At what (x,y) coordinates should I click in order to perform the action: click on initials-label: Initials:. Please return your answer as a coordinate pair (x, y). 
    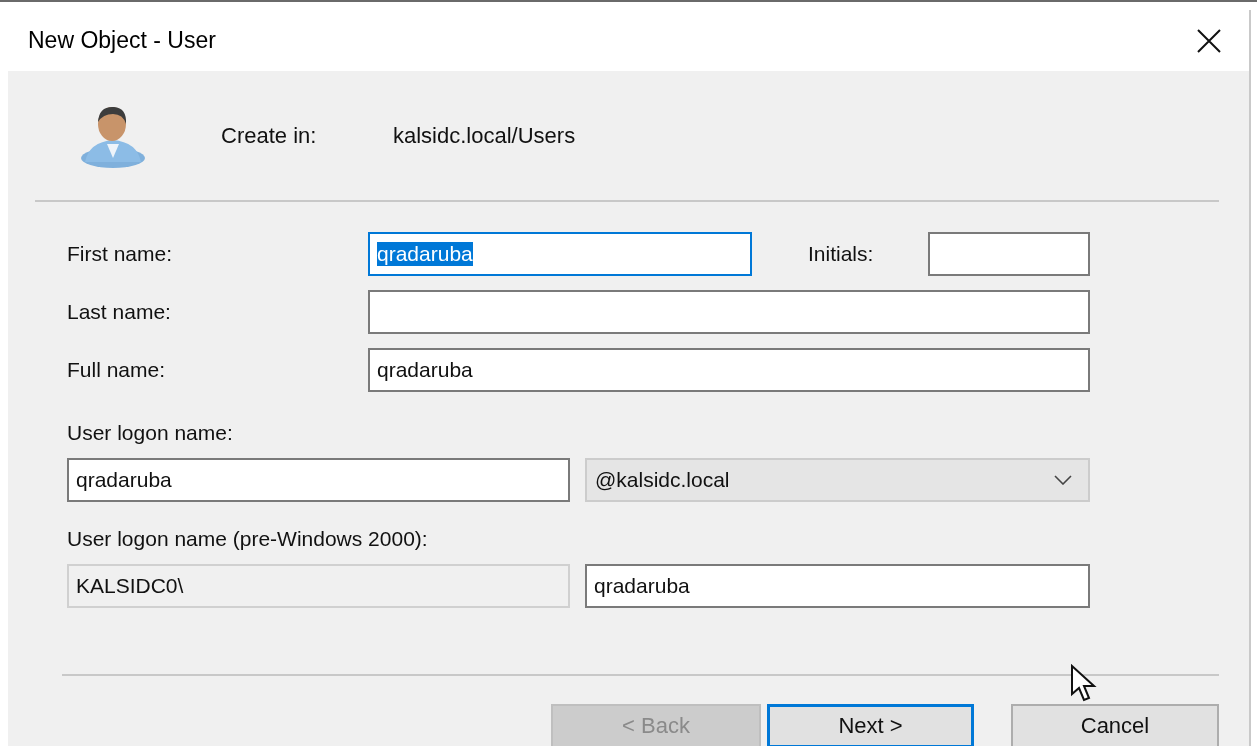
    Looking at the image, I should click on (841, 254).